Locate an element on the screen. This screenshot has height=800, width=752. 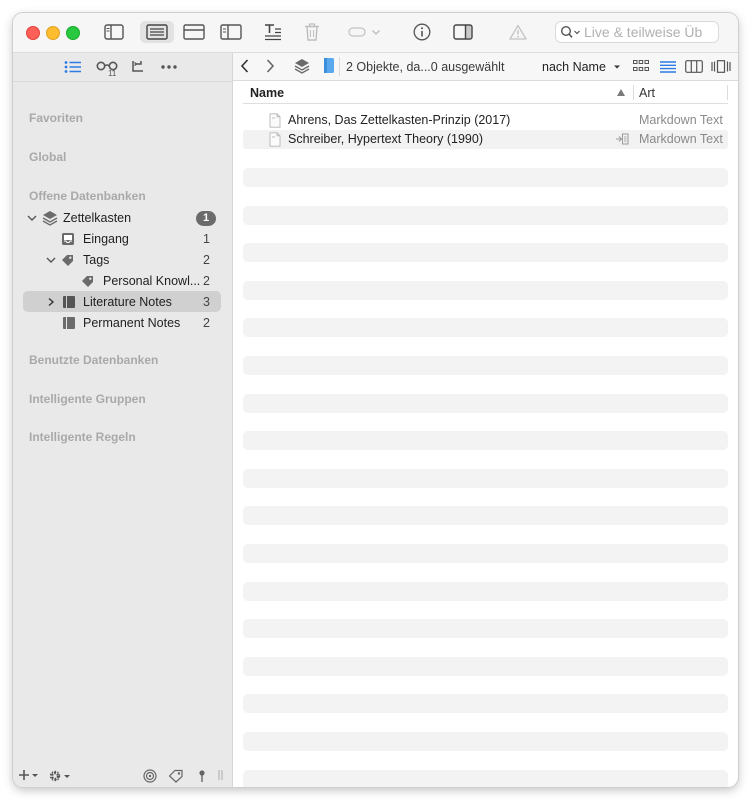
view-list-button is located at coordinates (157, 32).